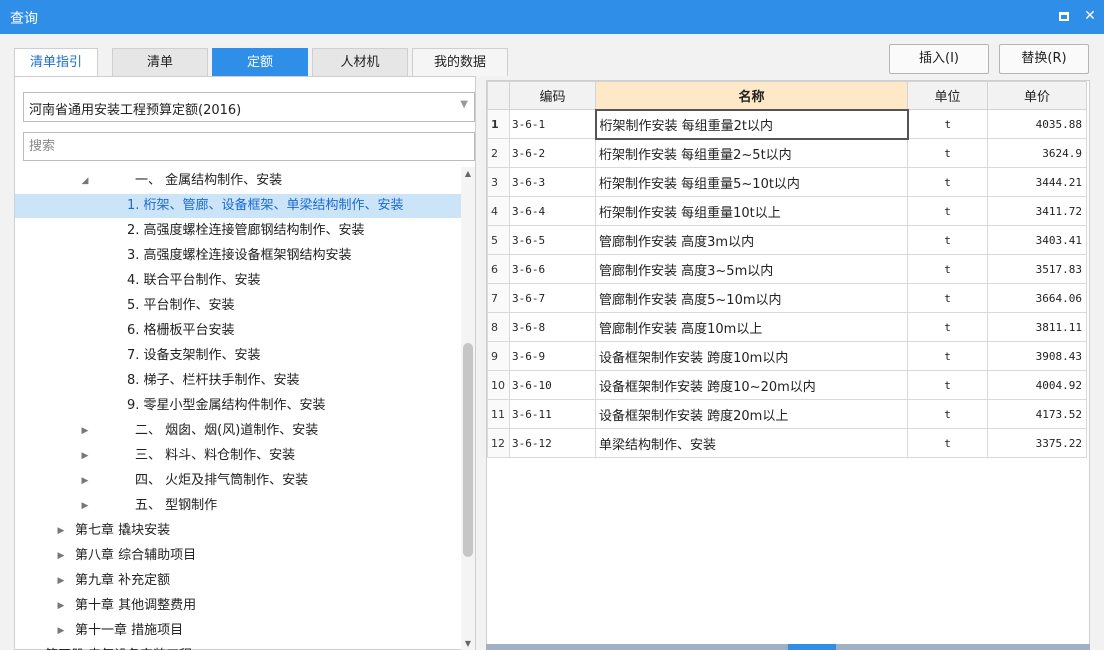 The image size is (1104, 650). Describe the element at coordinates (1037, 298) in the screenshot. I see `cell-price: 3664.06` at that location.